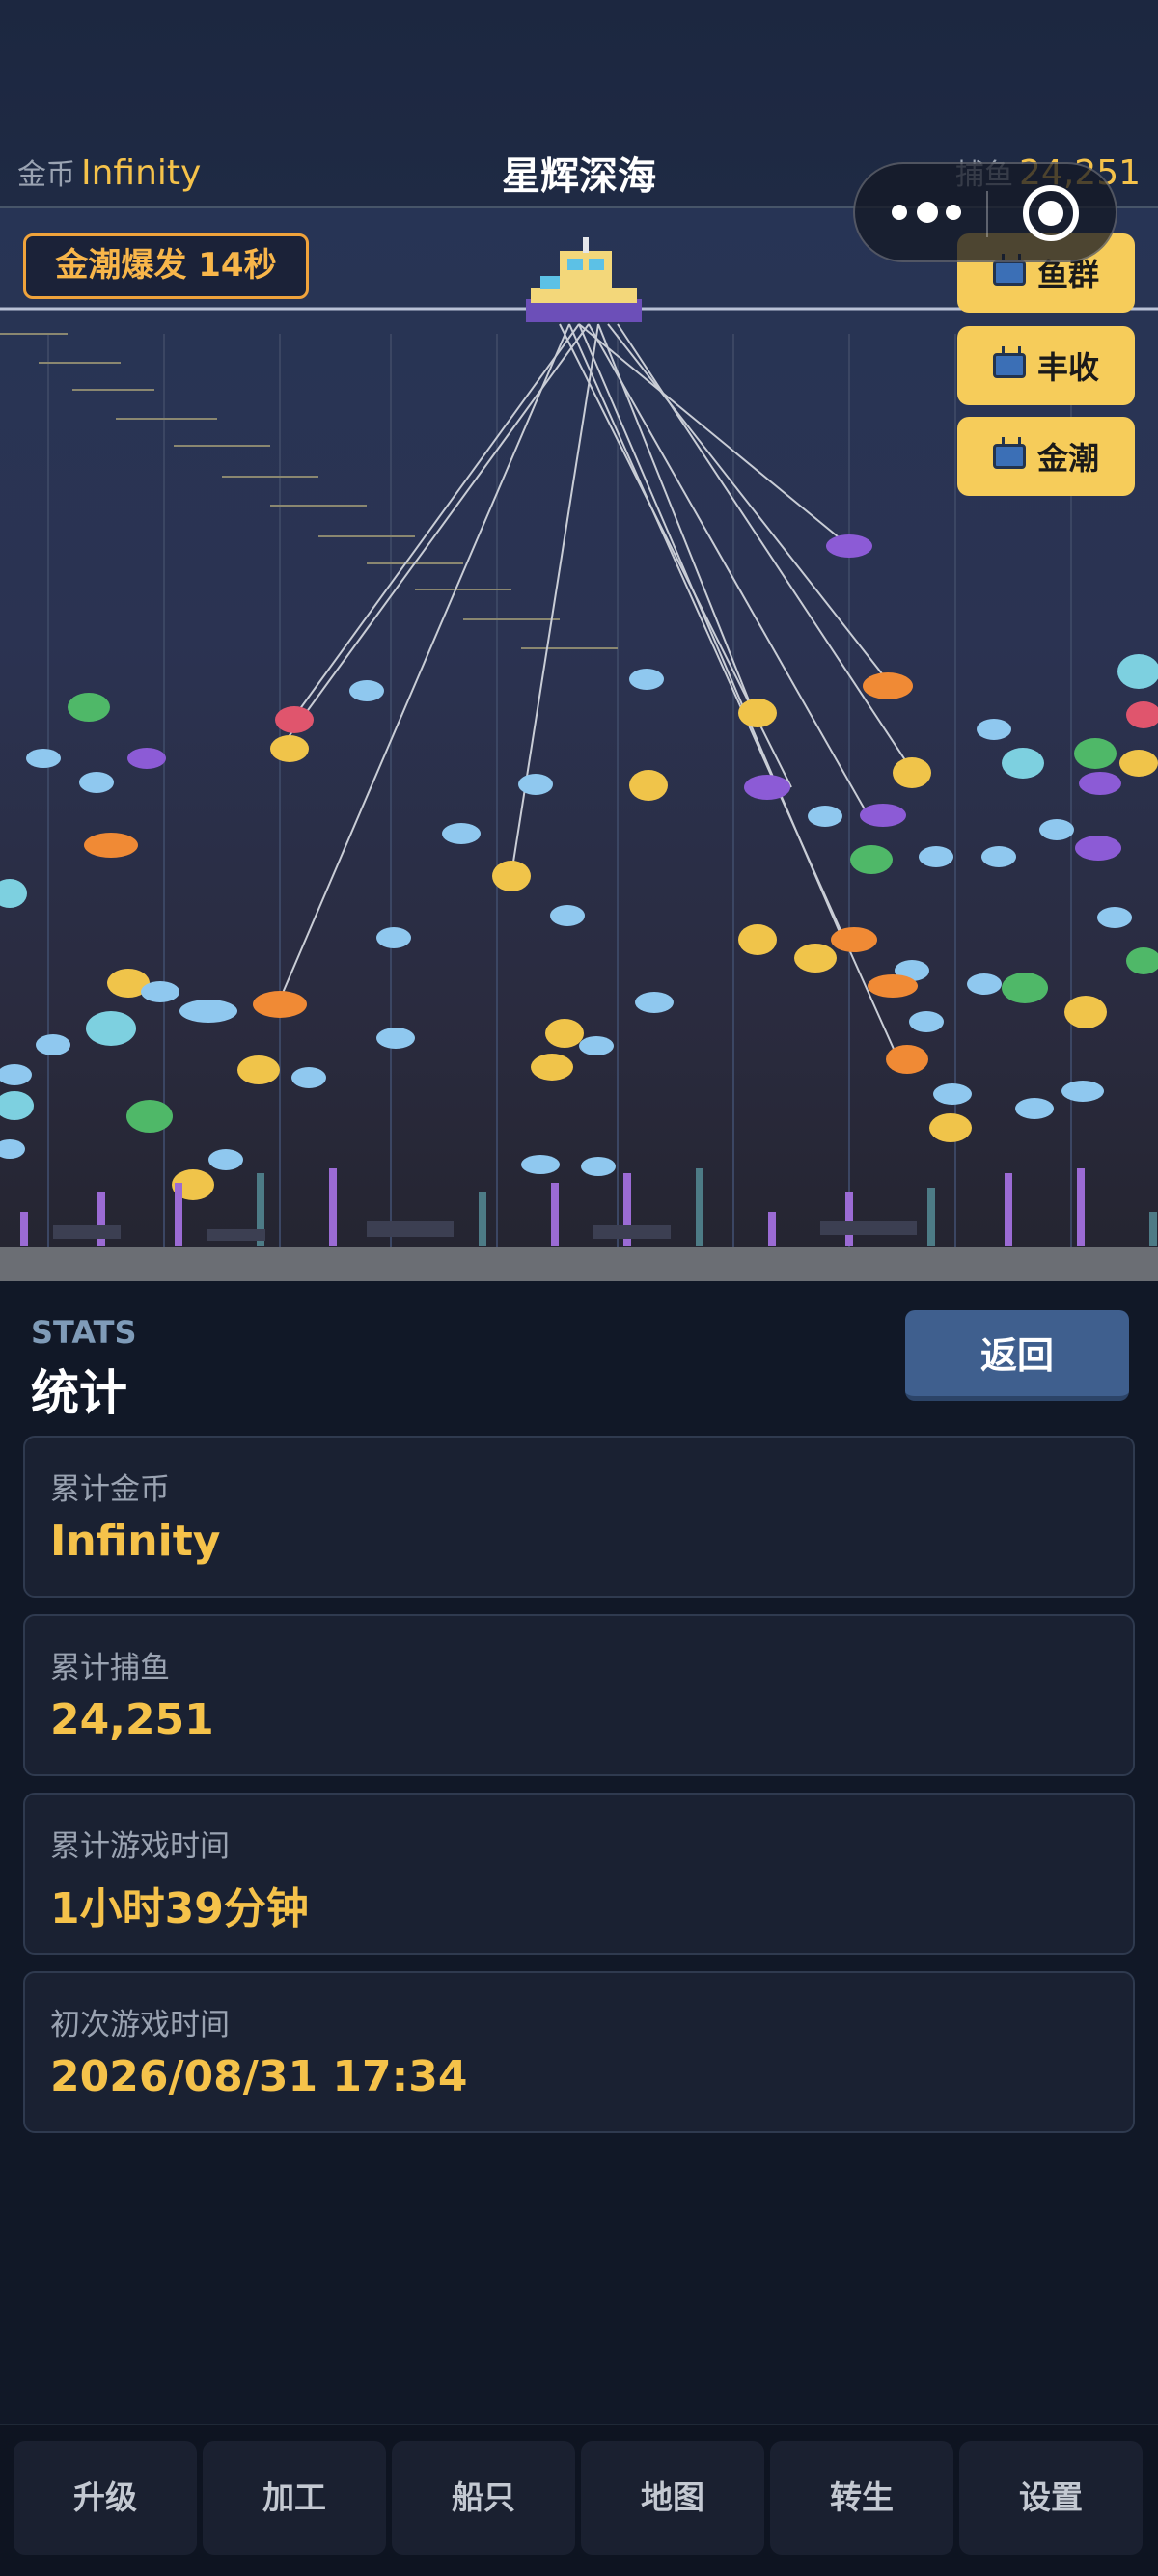  What do you see at coordinates (945, 215) in the screenshot?
I see `more-icon` at bounding box center [945, 215].